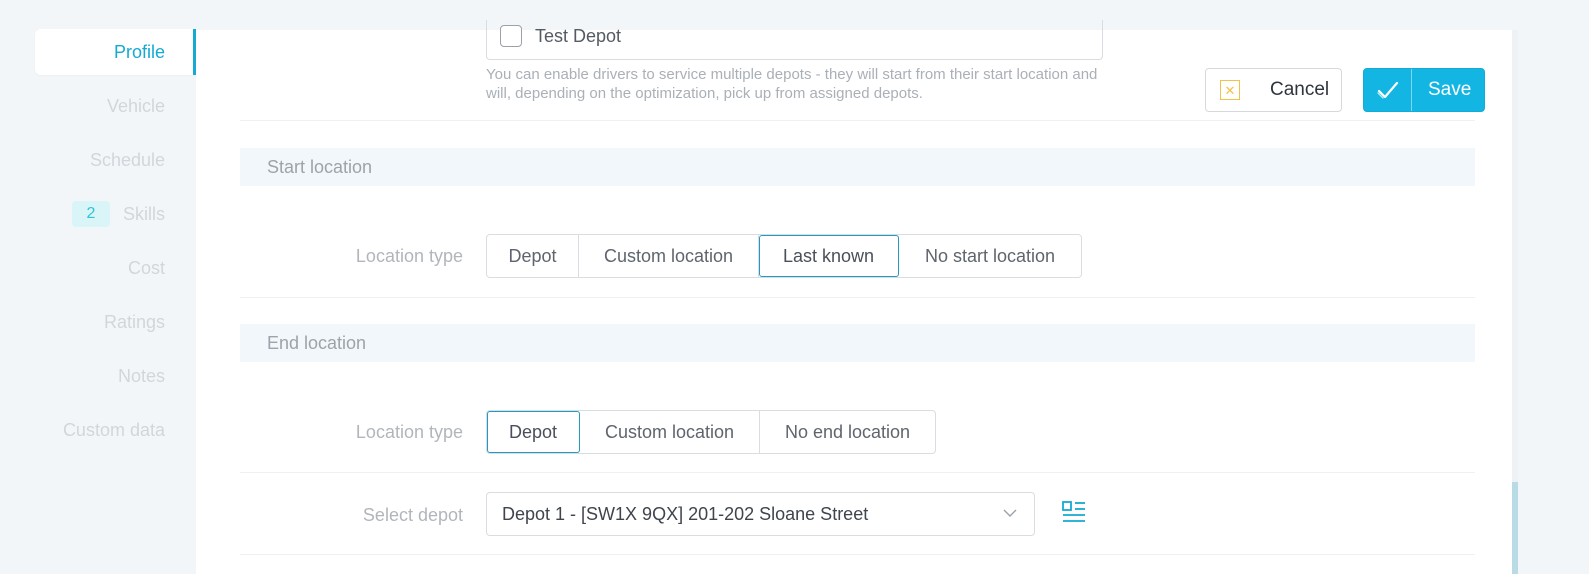 The image size is (1589, 574). What do you see at coordinates (829, 256) in the screenshot?
I see `start-option-last-known: Last known` at bounding box center [829, 256].